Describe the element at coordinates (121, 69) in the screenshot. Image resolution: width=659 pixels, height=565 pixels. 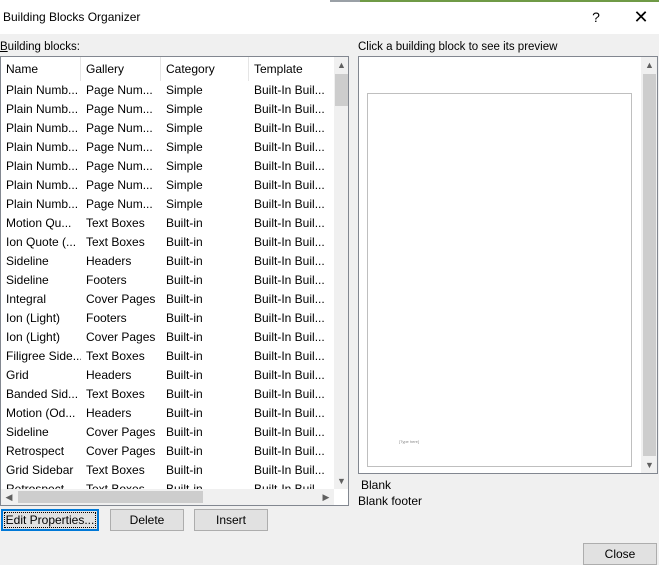
I see `column-header-gallery: Gallery` at that location.